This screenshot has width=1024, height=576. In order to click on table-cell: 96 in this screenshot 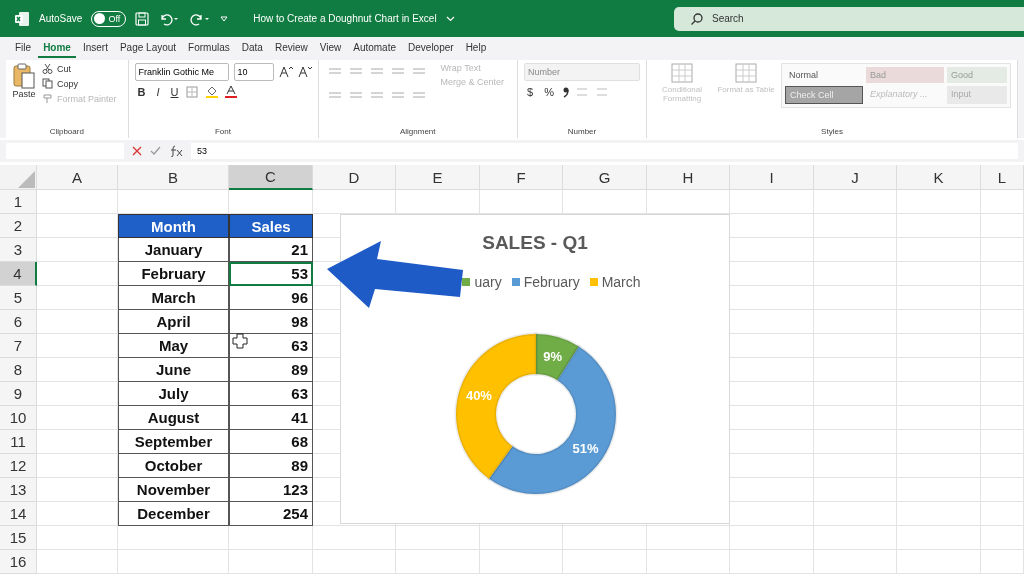, I will do `click(271, 298)`.